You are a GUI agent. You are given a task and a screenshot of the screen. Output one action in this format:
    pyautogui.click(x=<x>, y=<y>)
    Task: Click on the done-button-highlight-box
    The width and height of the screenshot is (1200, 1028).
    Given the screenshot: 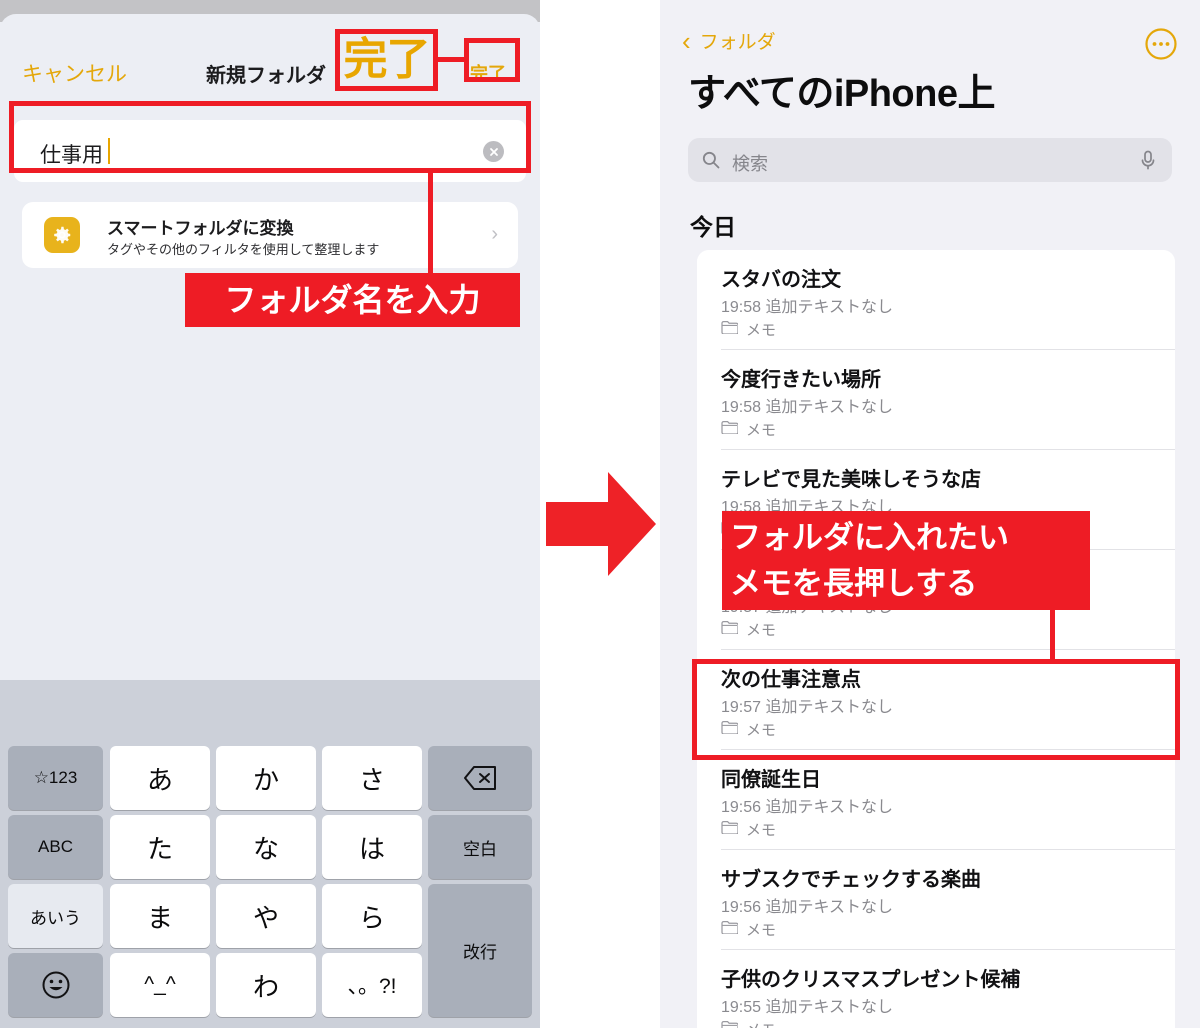 What is the action you would take?
    pyautogui.click(x=492, y=60)
    